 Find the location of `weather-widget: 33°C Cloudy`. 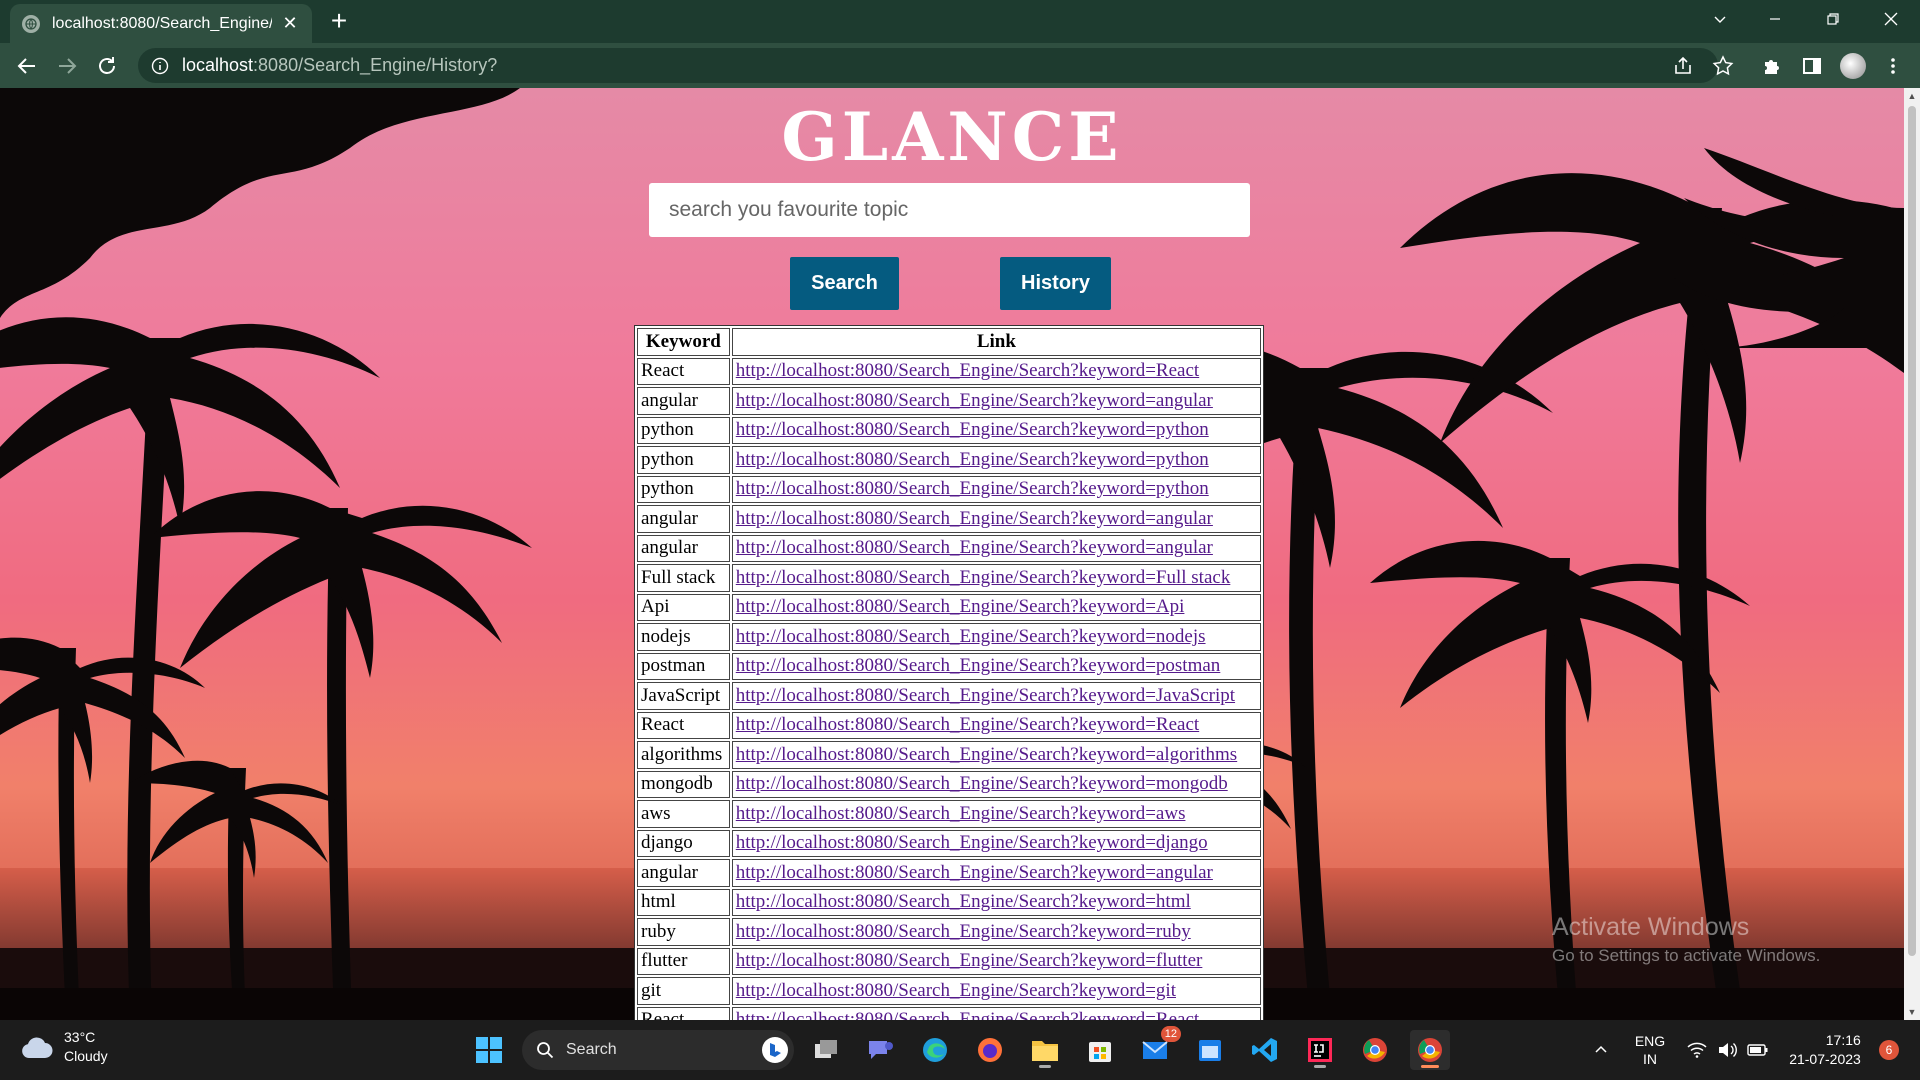

weather-widget: 33°C Cloudy is located at coordinates (64, 1047).